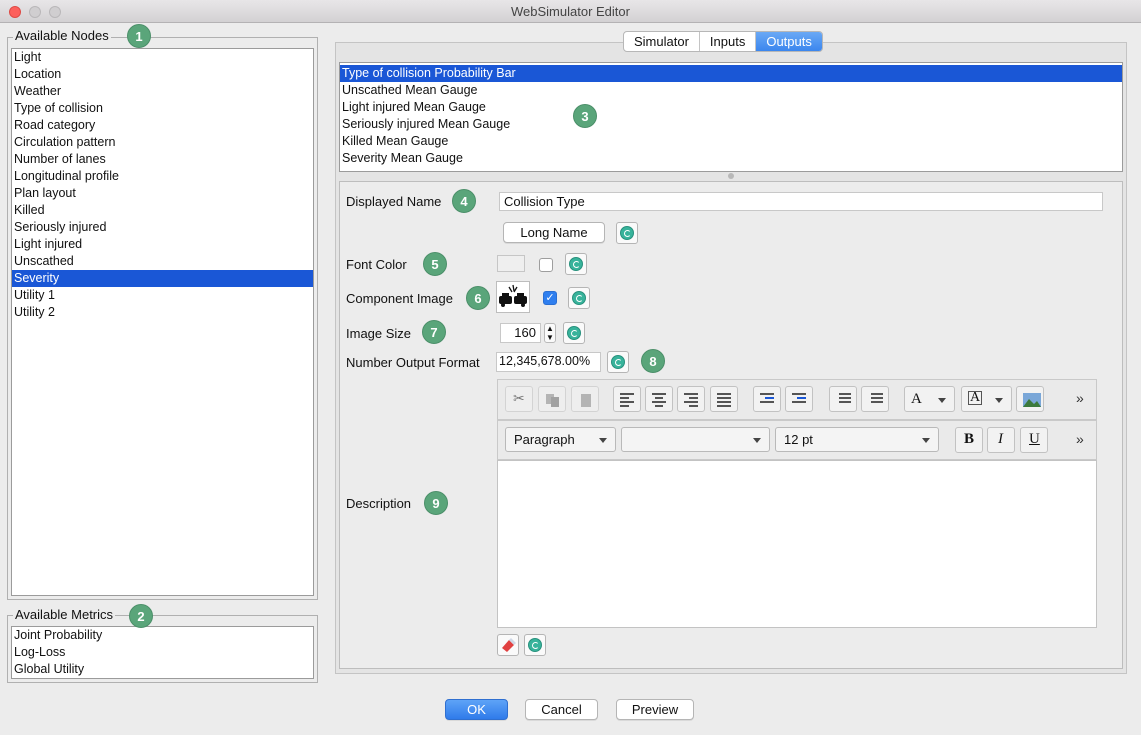  What do you see at coordinates (399, 298) in the screenshot?
I see `component-image-label: Component Image` at bounding box center [399, 298].